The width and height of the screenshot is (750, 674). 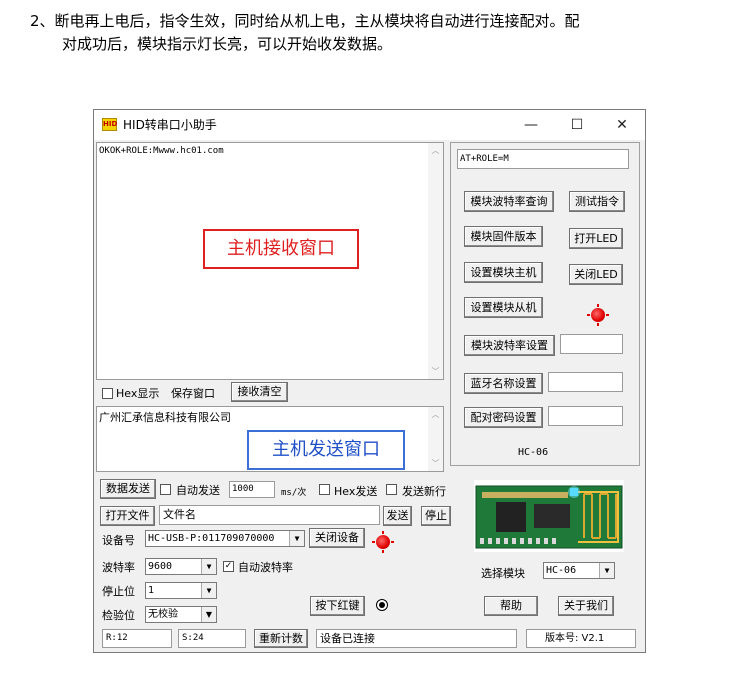 What do you see at coordinates (382, 605) in the screenshot?
I see `record-icon` at bounding box center [382, 605].